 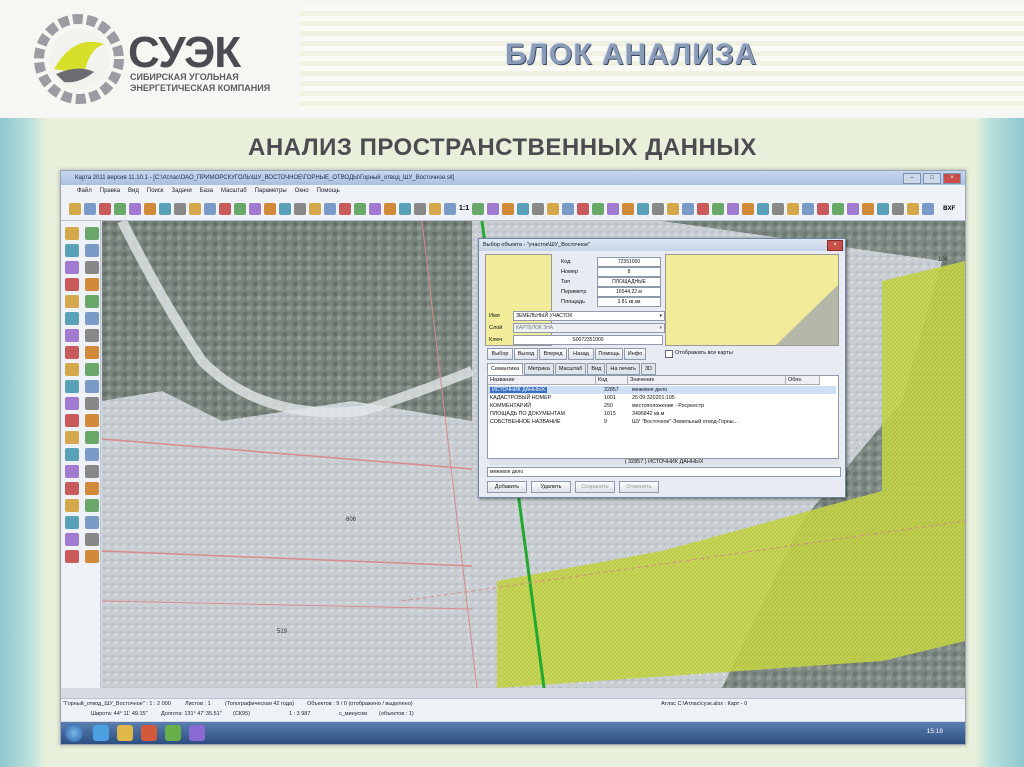 What do you see at coordinates (923, 376) in the screenshot?
I see `selected-parcel-north` at bounding box center [923, 376].